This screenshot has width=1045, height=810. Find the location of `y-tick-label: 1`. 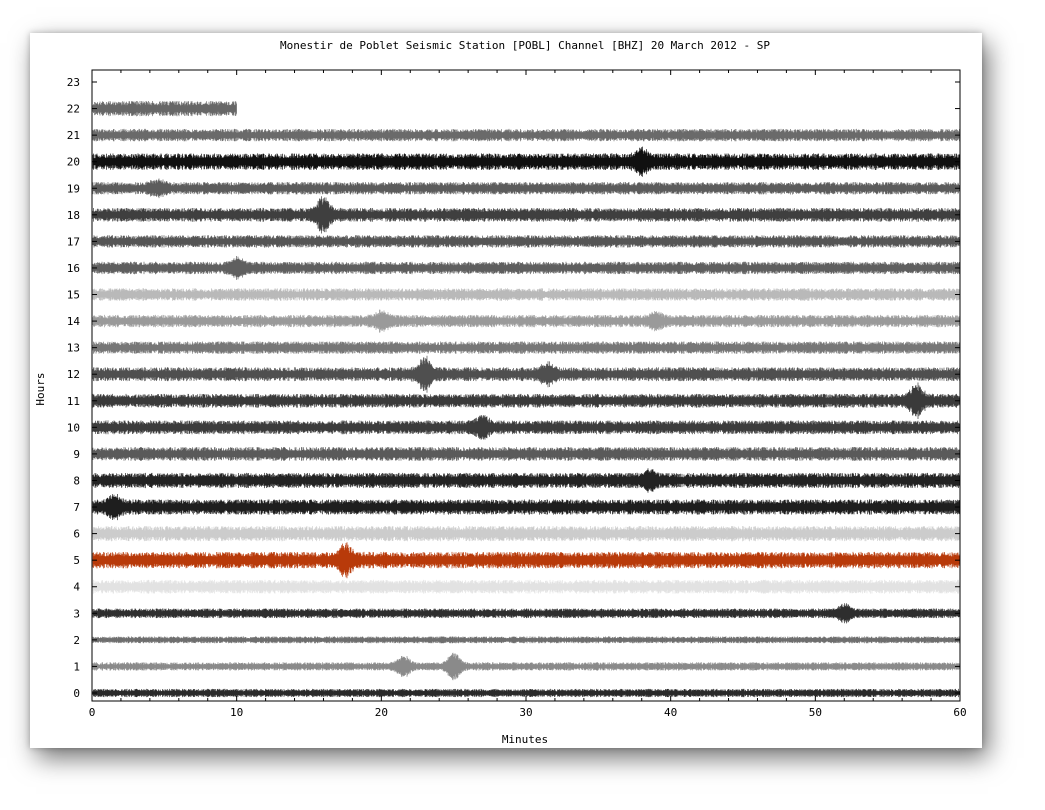

y-tick-label: 1 is located at coordinates (76, 666).